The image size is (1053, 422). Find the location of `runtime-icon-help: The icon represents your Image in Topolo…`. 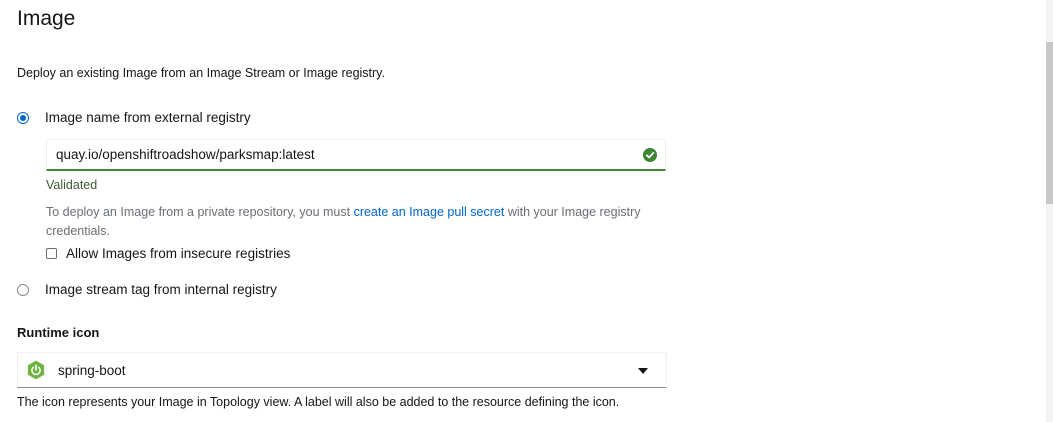

runtime-icon-help: The icon represents your Image in Topolo… is located at coordinates (318, 402).